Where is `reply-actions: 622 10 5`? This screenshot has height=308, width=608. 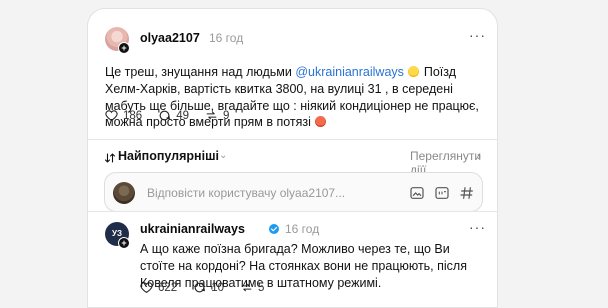 reply-actions: 622 10 5 is located at coordinates (210, 287).